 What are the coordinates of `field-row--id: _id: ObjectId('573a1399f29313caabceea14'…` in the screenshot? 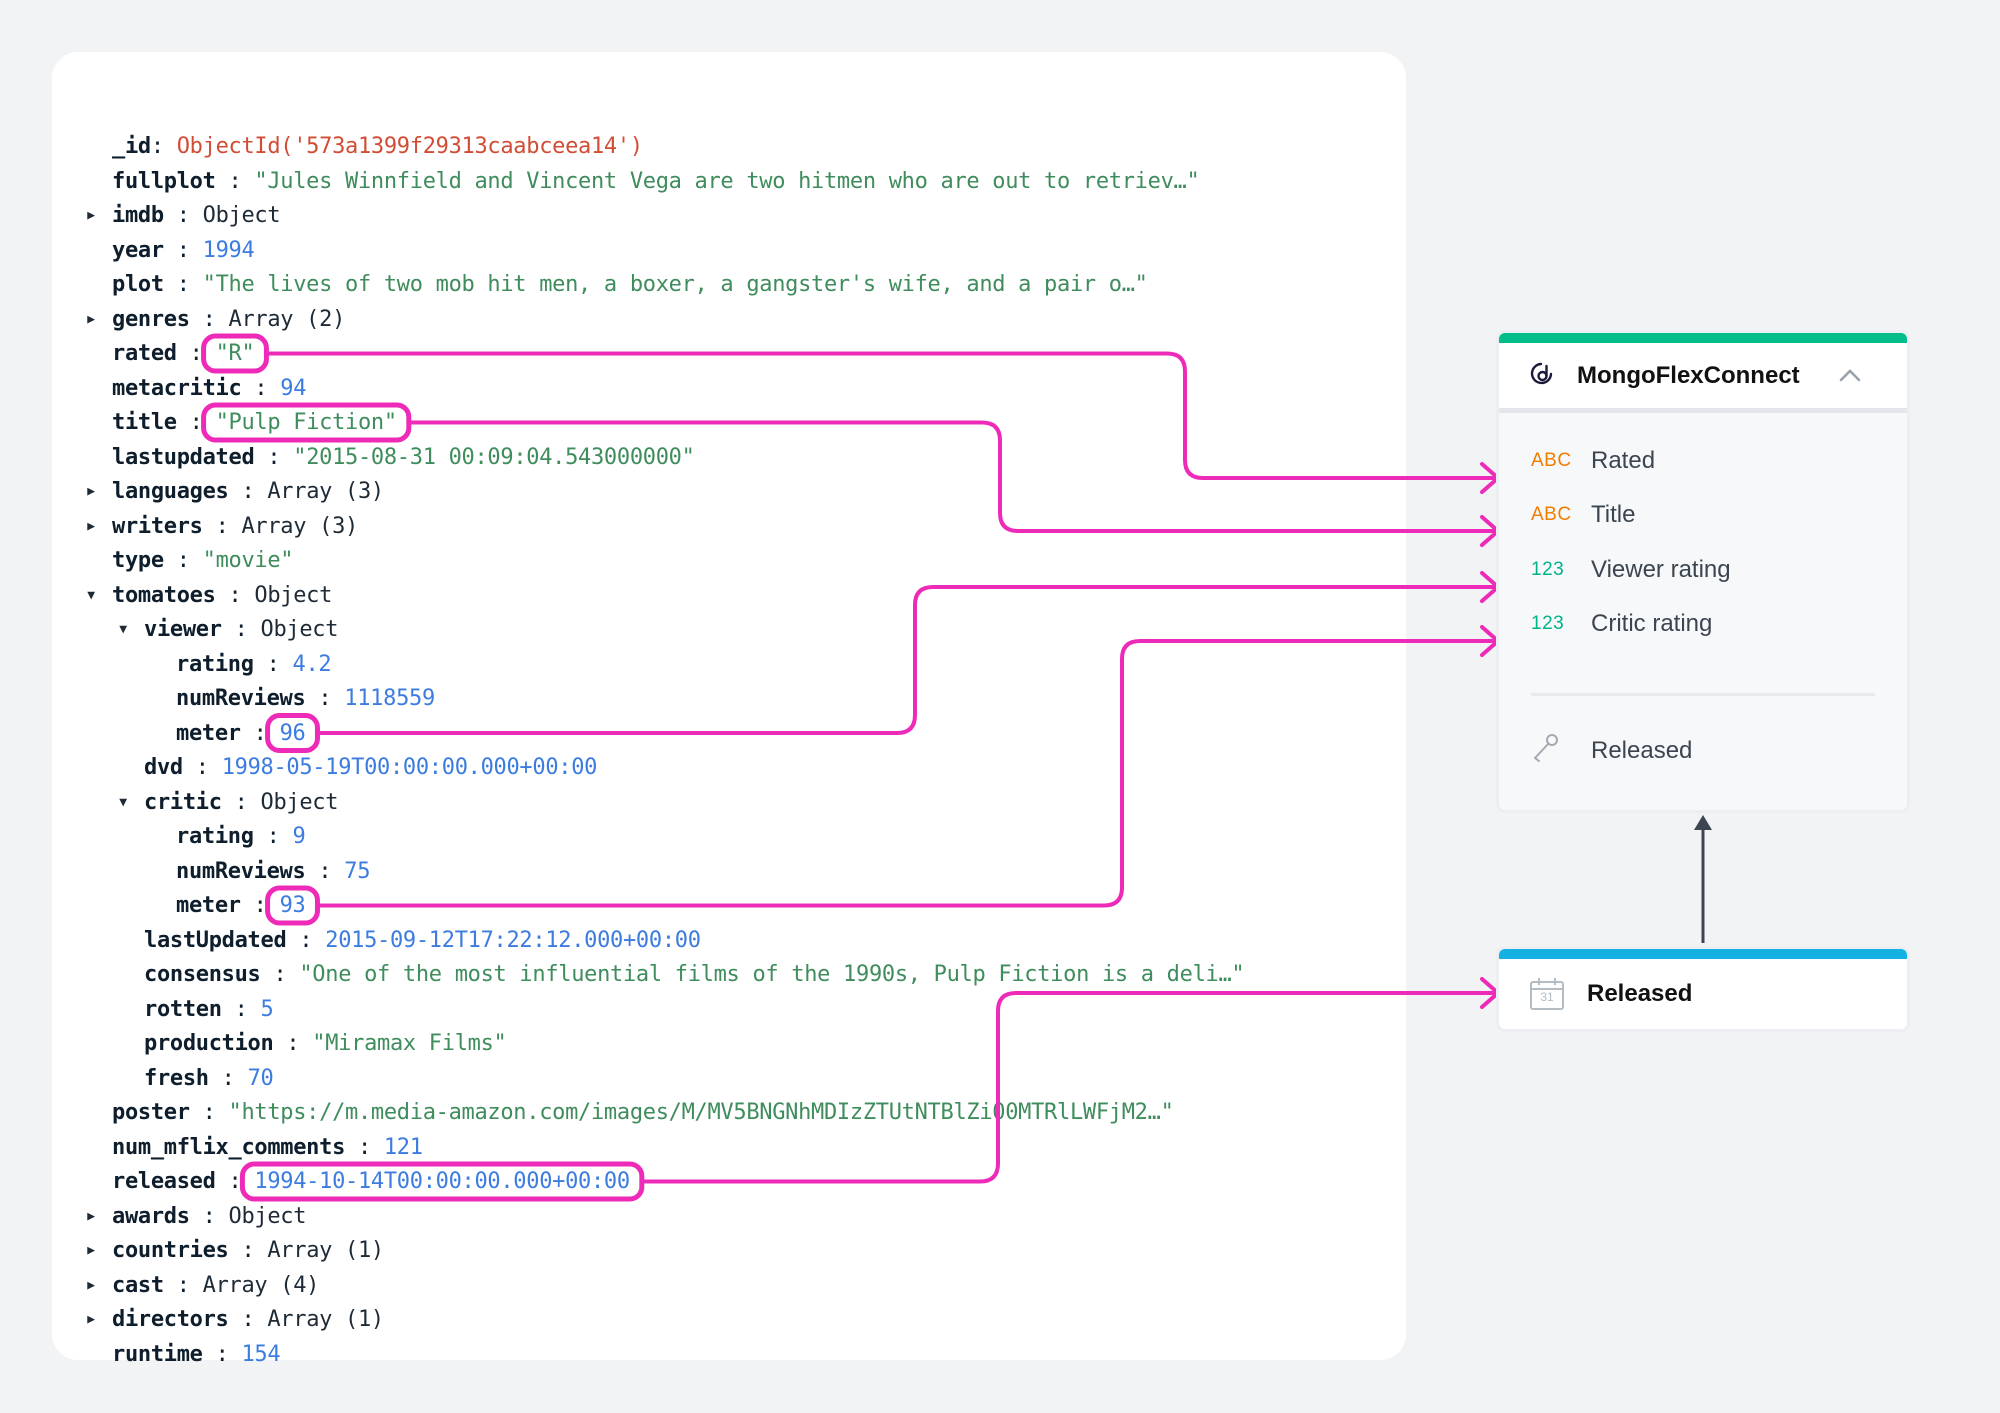 It's located at (377, 147).